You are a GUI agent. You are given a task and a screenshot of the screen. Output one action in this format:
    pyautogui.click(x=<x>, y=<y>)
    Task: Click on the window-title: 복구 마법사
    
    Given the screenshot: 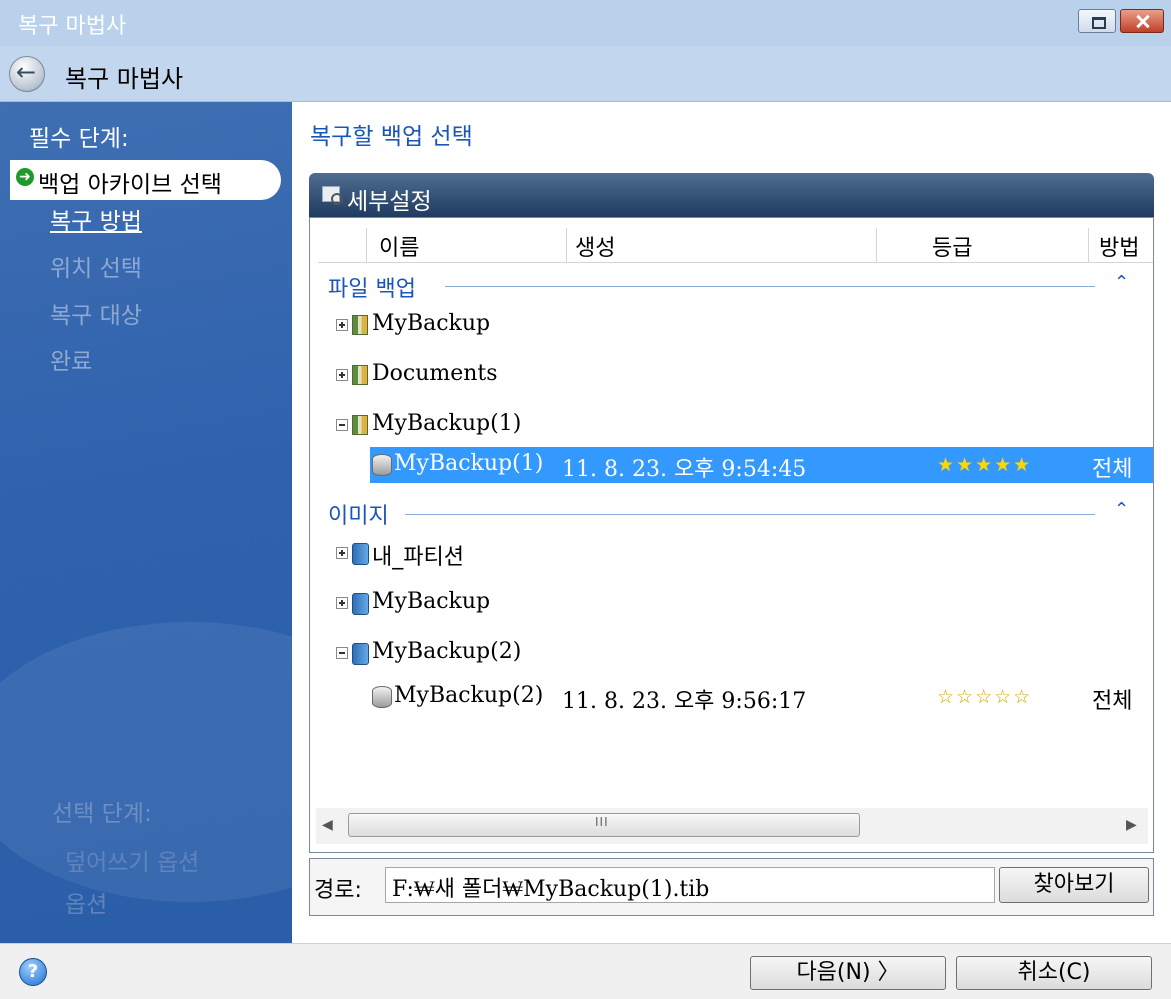 What is the action you would take?
    pyautogui.click(x=72, y=26)
    